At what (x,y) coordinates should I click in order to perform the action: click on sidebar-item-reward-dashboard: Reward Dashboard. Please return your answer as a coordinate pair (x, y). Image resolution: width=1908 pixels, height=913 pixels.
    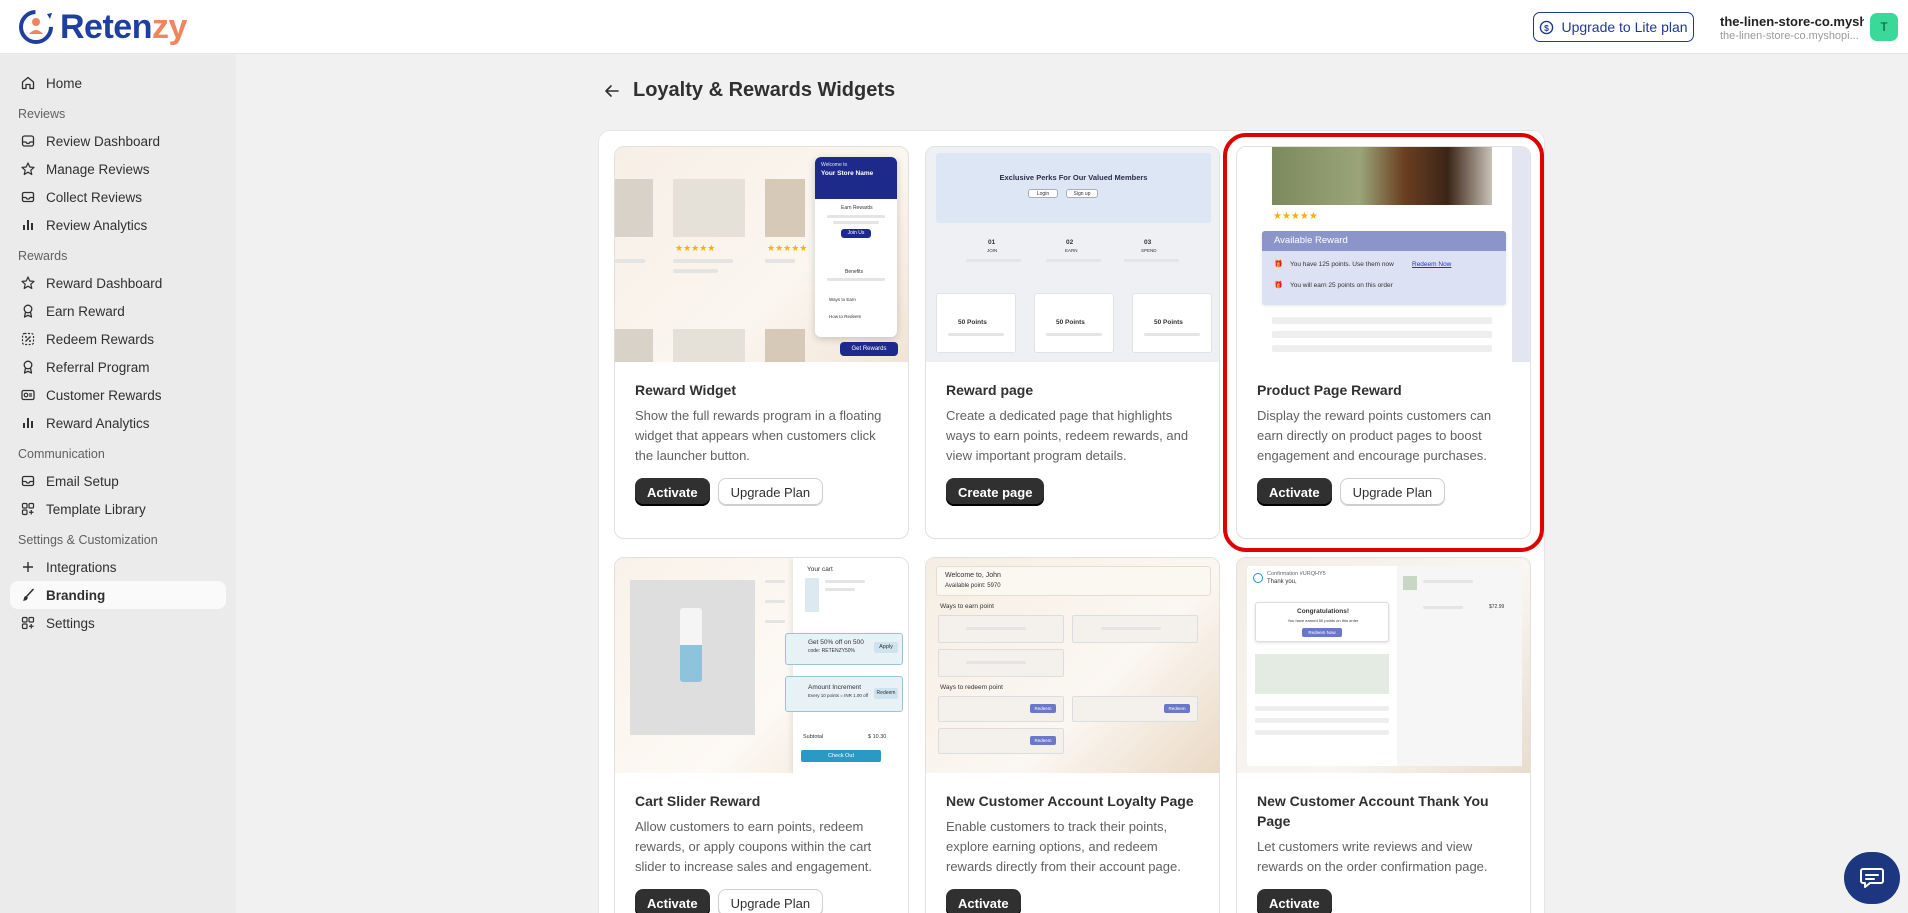
    Looking at the image, I should click on (118, 283).